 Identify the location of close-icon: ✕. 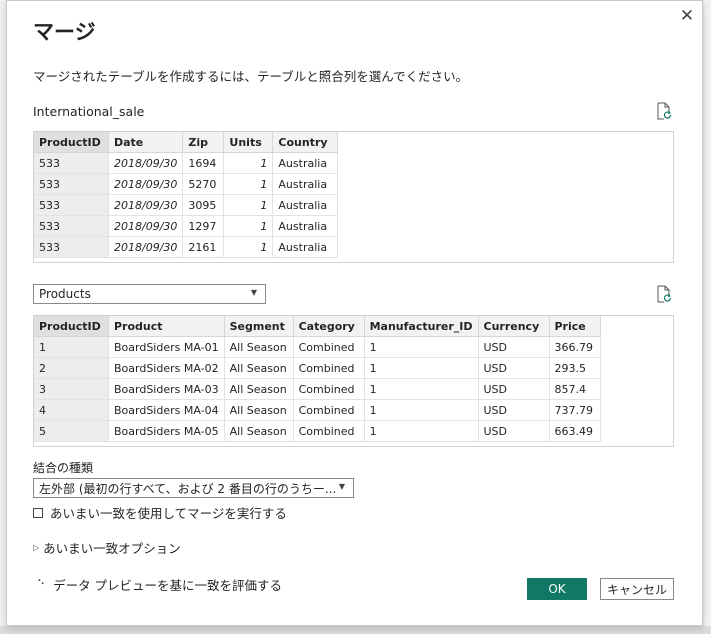
(687, 16).